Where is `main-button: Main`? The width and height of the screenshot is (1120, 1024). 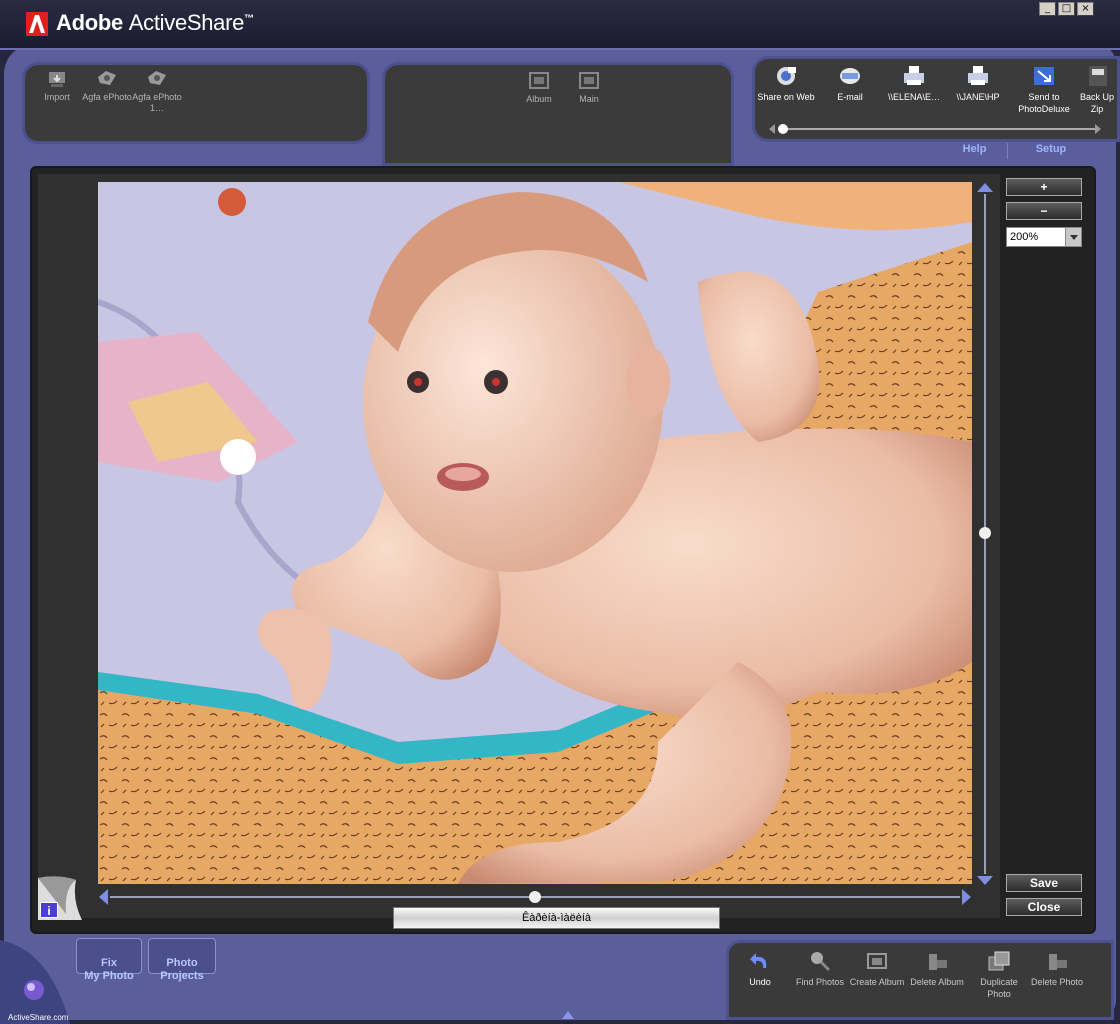 main-button: Main is located at coordinates (589, 88).